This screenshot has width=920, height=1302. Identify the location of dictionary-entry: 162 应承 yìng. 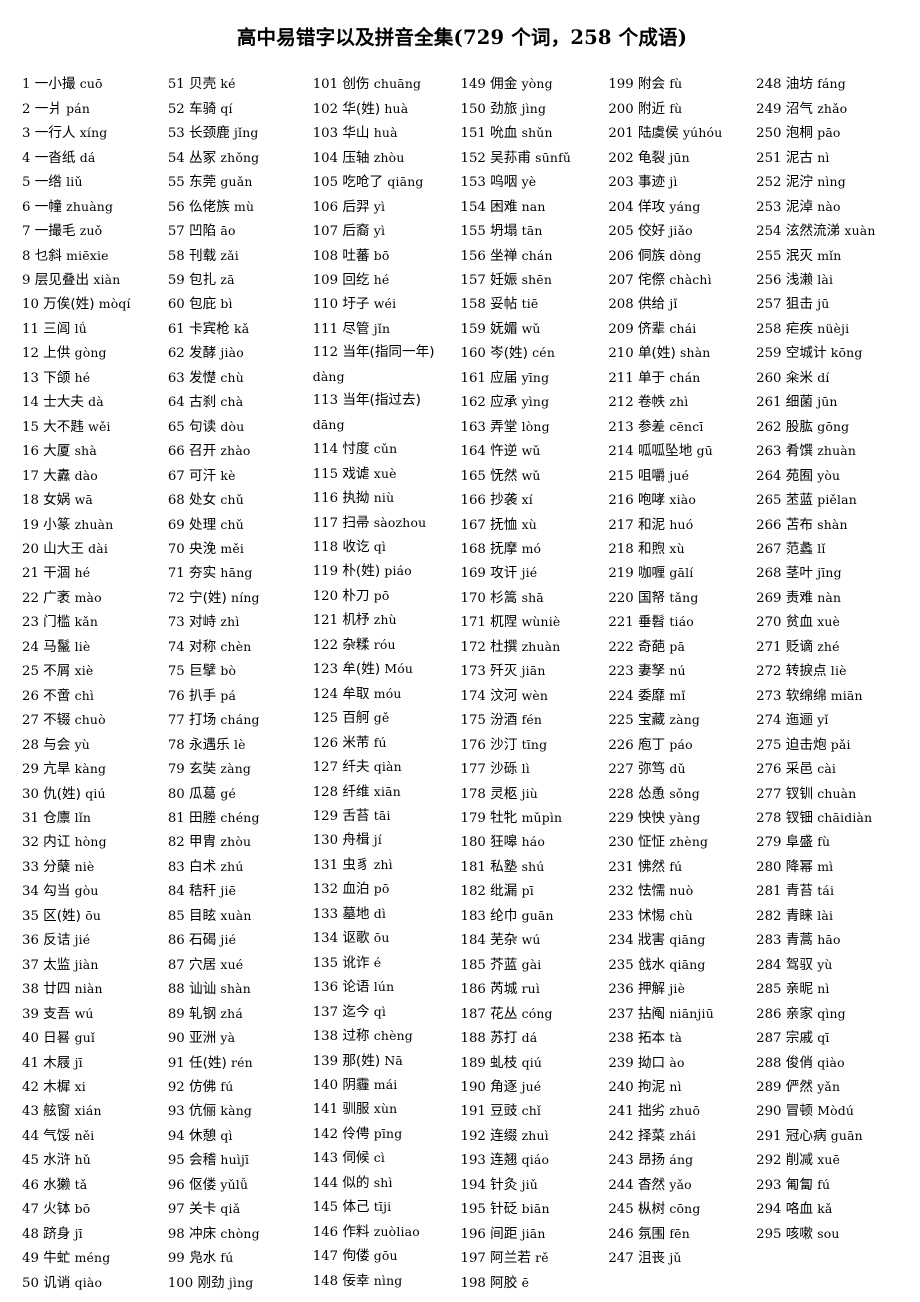
(533, 402).